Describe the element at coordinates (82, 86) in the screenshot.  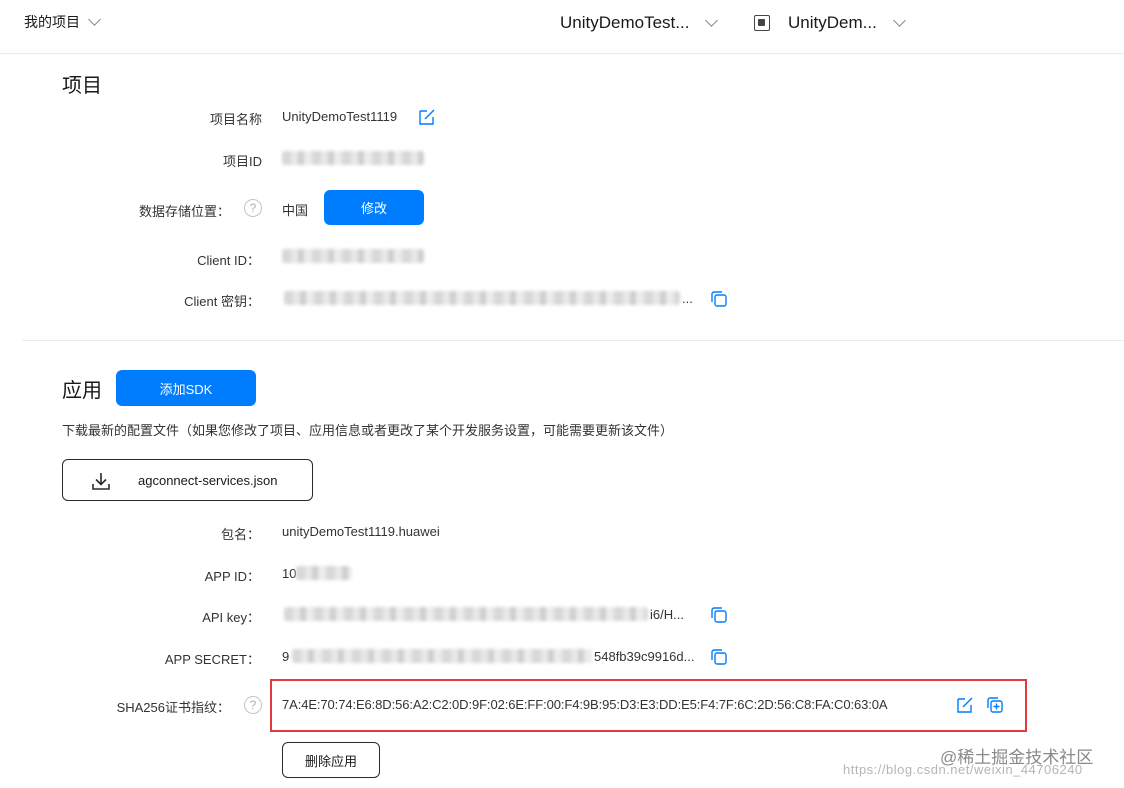
I see `project-section-title: 项目` at that location.